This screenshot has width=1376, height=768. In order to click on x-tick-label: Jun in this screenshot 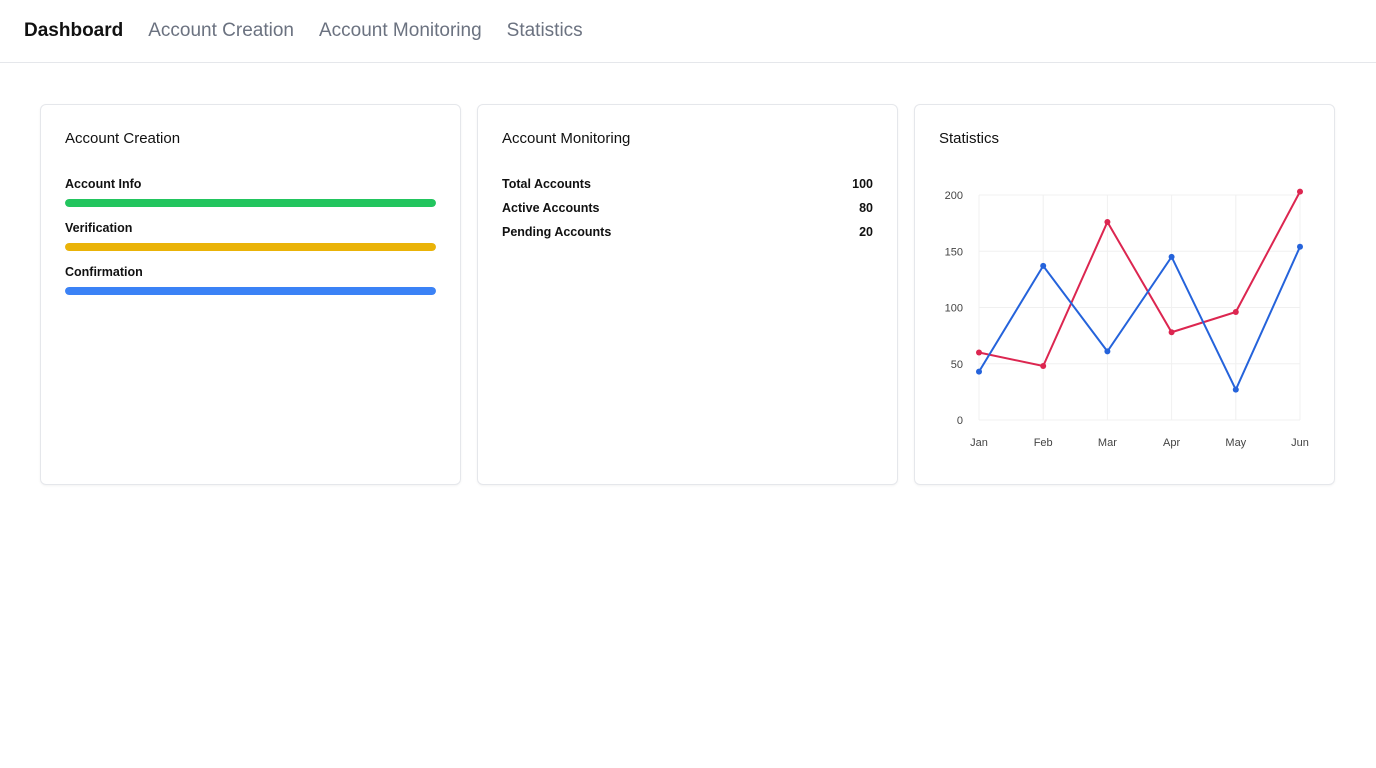, I will do `click(1300, 443)`.